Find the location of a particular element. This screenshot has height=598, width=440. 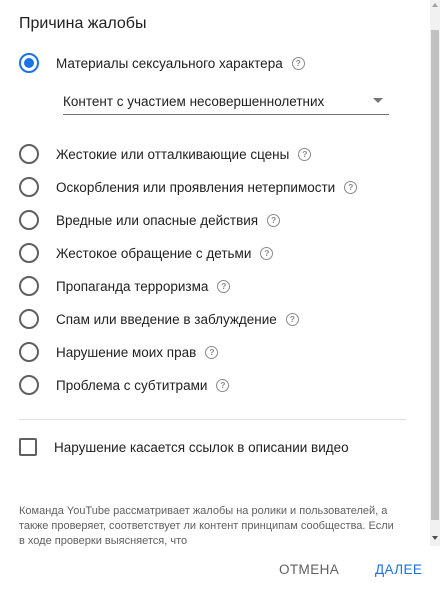

reason-label: Жестокое обращение с детьми is located at coordinates (154, 253).